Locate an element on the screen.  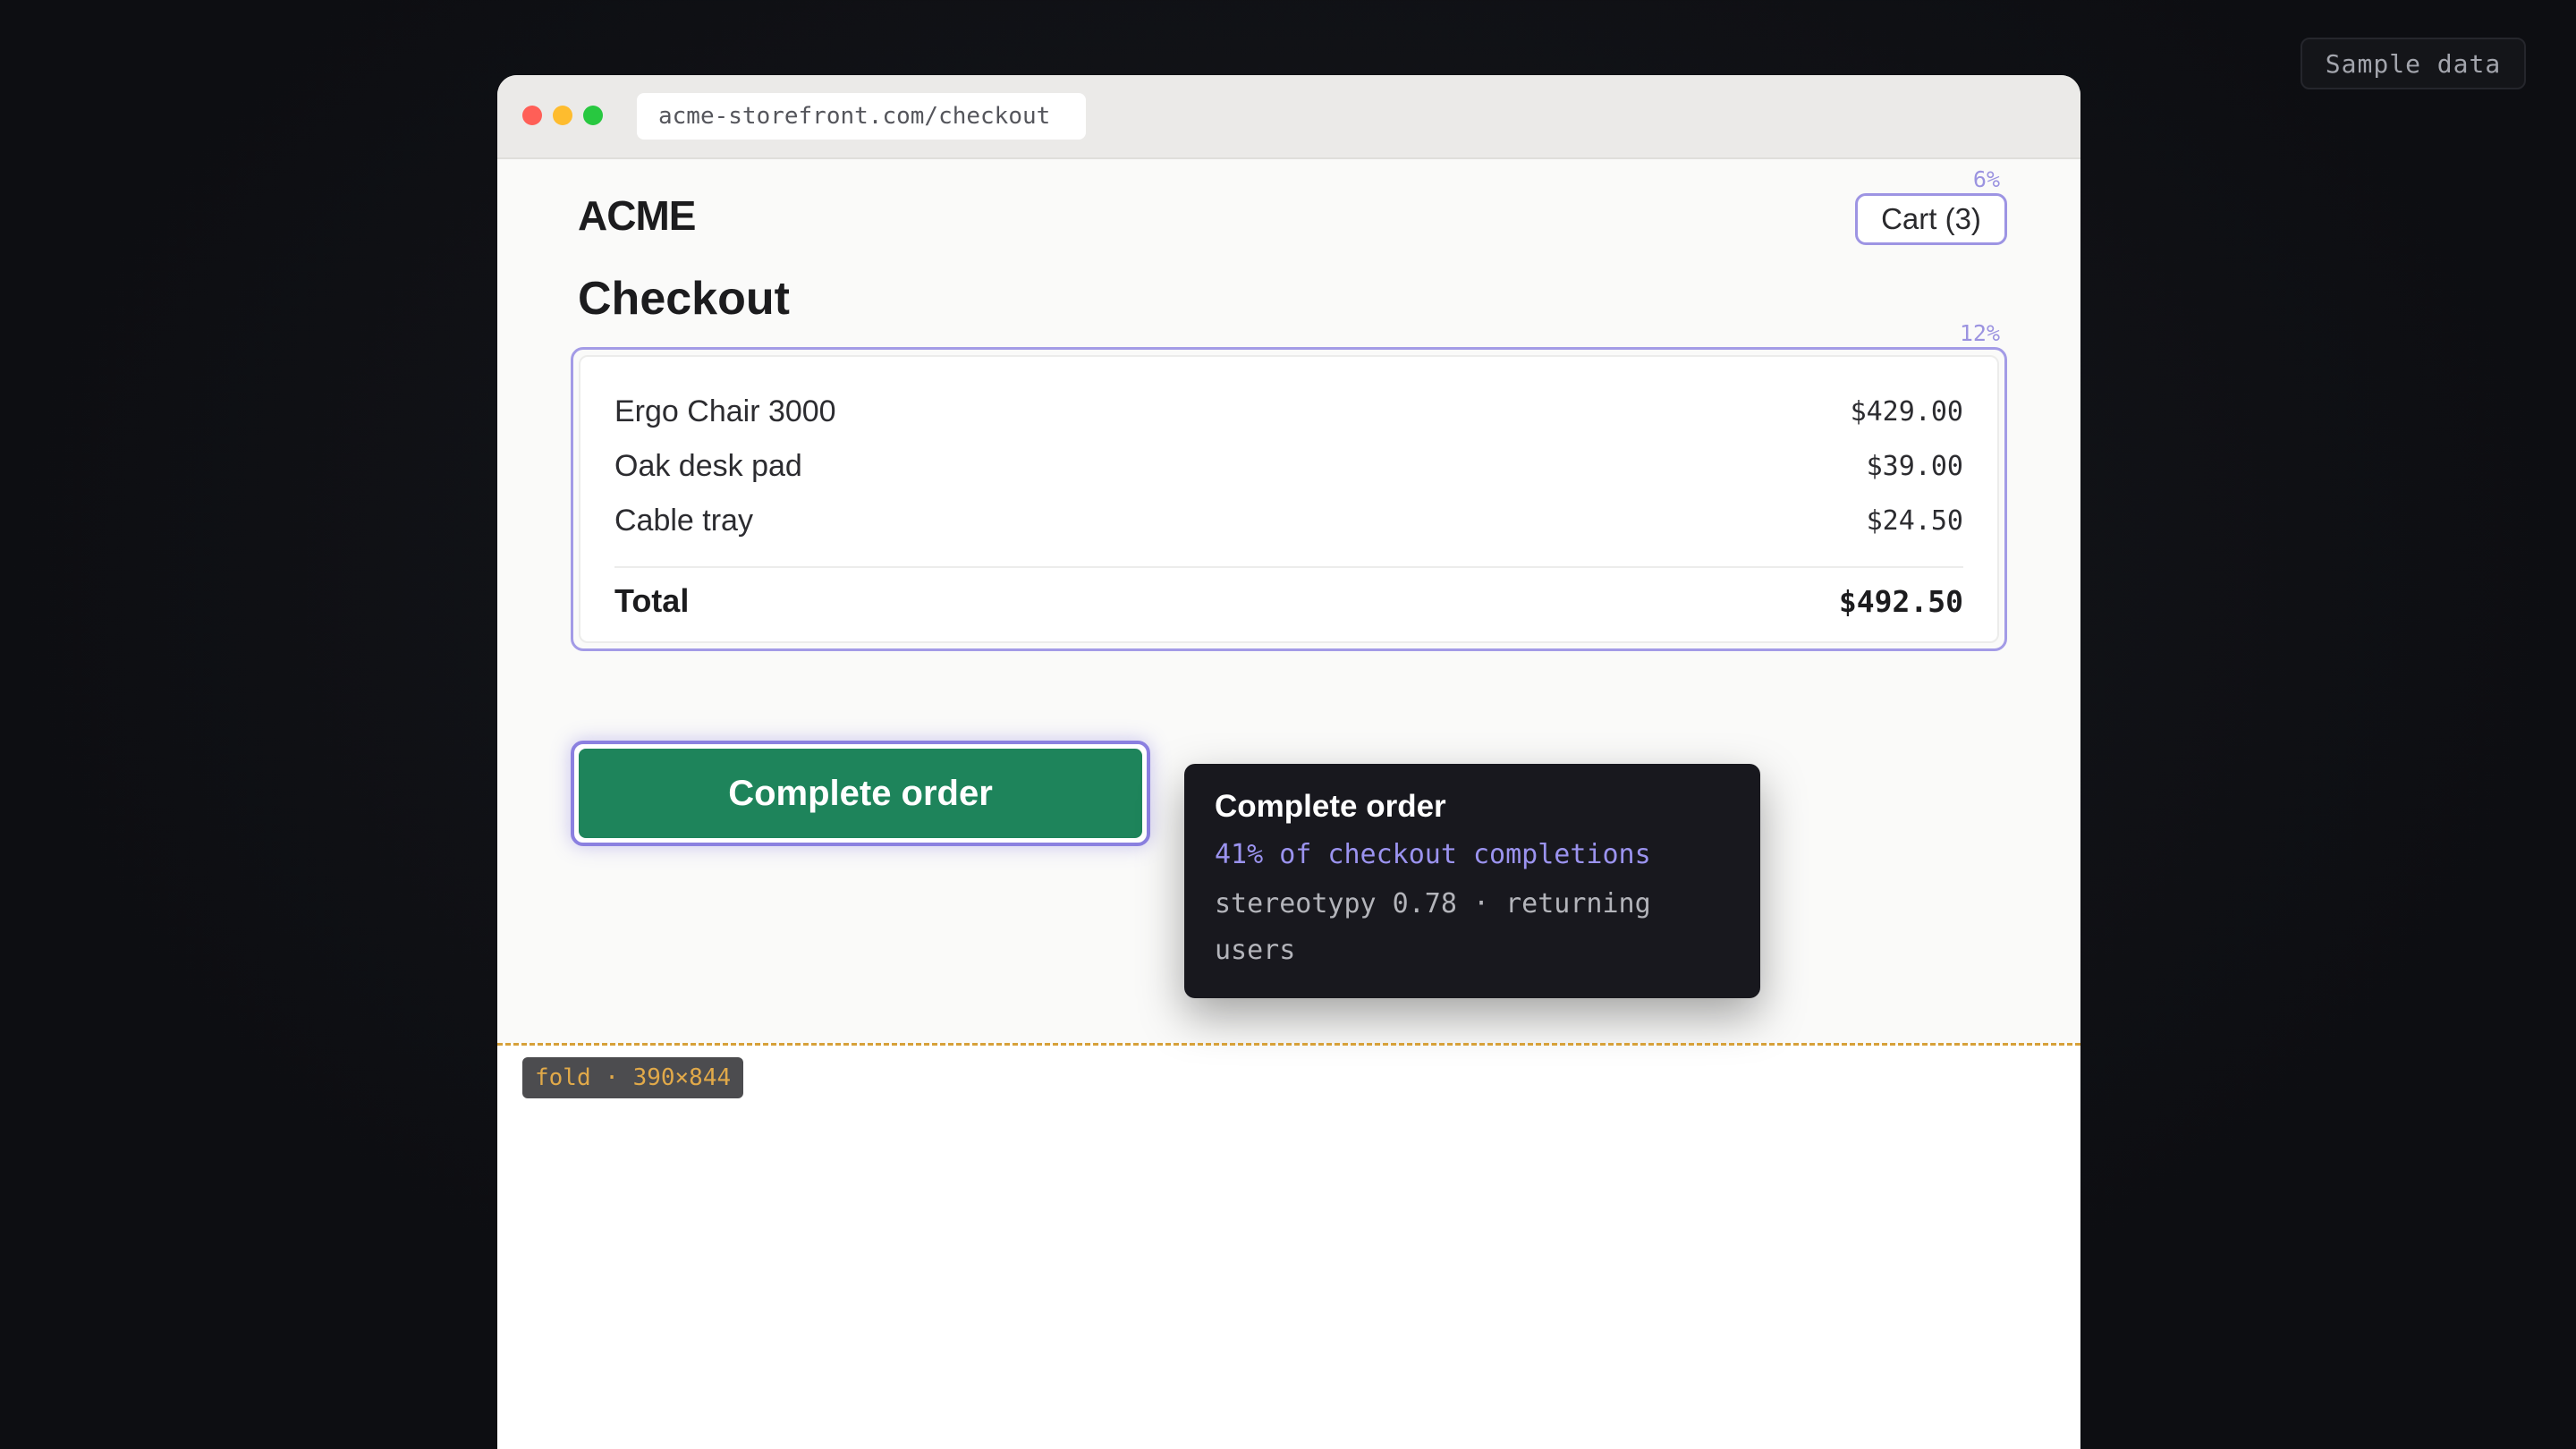
fold-label: fold · 390×844 is located at coordinates (633, 1077).